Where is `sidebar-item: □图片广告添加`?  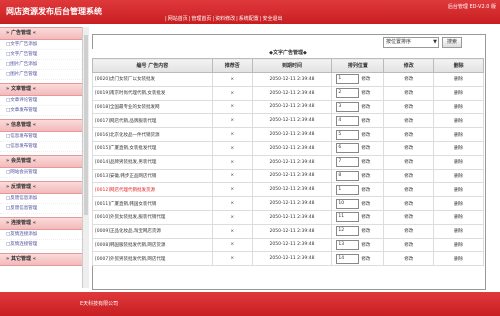
sidebar-item: □图片广告添加 is located at coordinates (41, 65).